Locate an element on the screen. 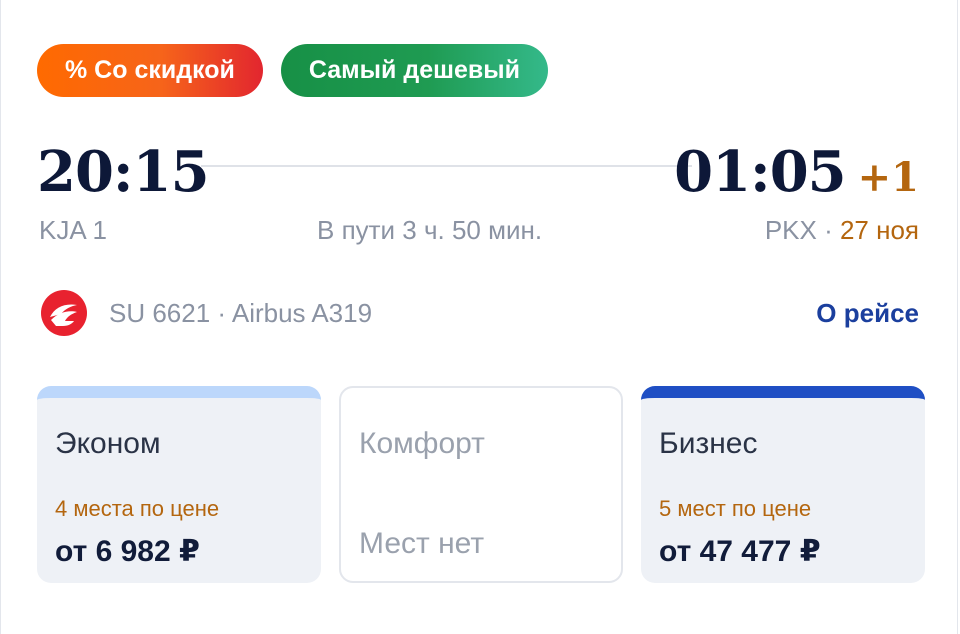  fare-economy-price: от 6 982 ₽ is located at coordinates (127, 551).